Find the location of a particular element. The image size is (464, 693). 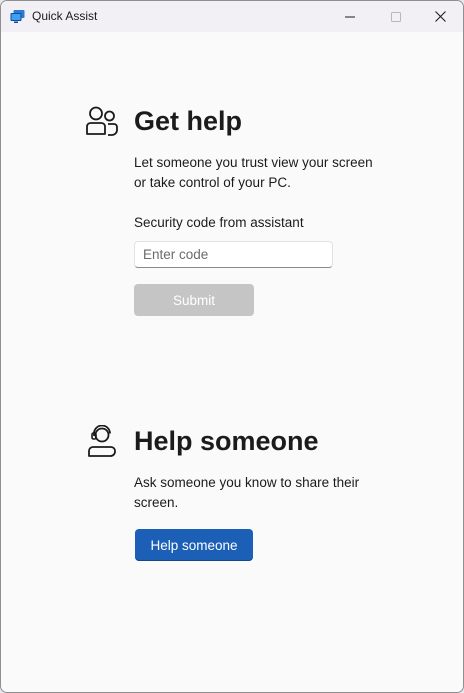

minimize-button is located at coordinates (350, 16).